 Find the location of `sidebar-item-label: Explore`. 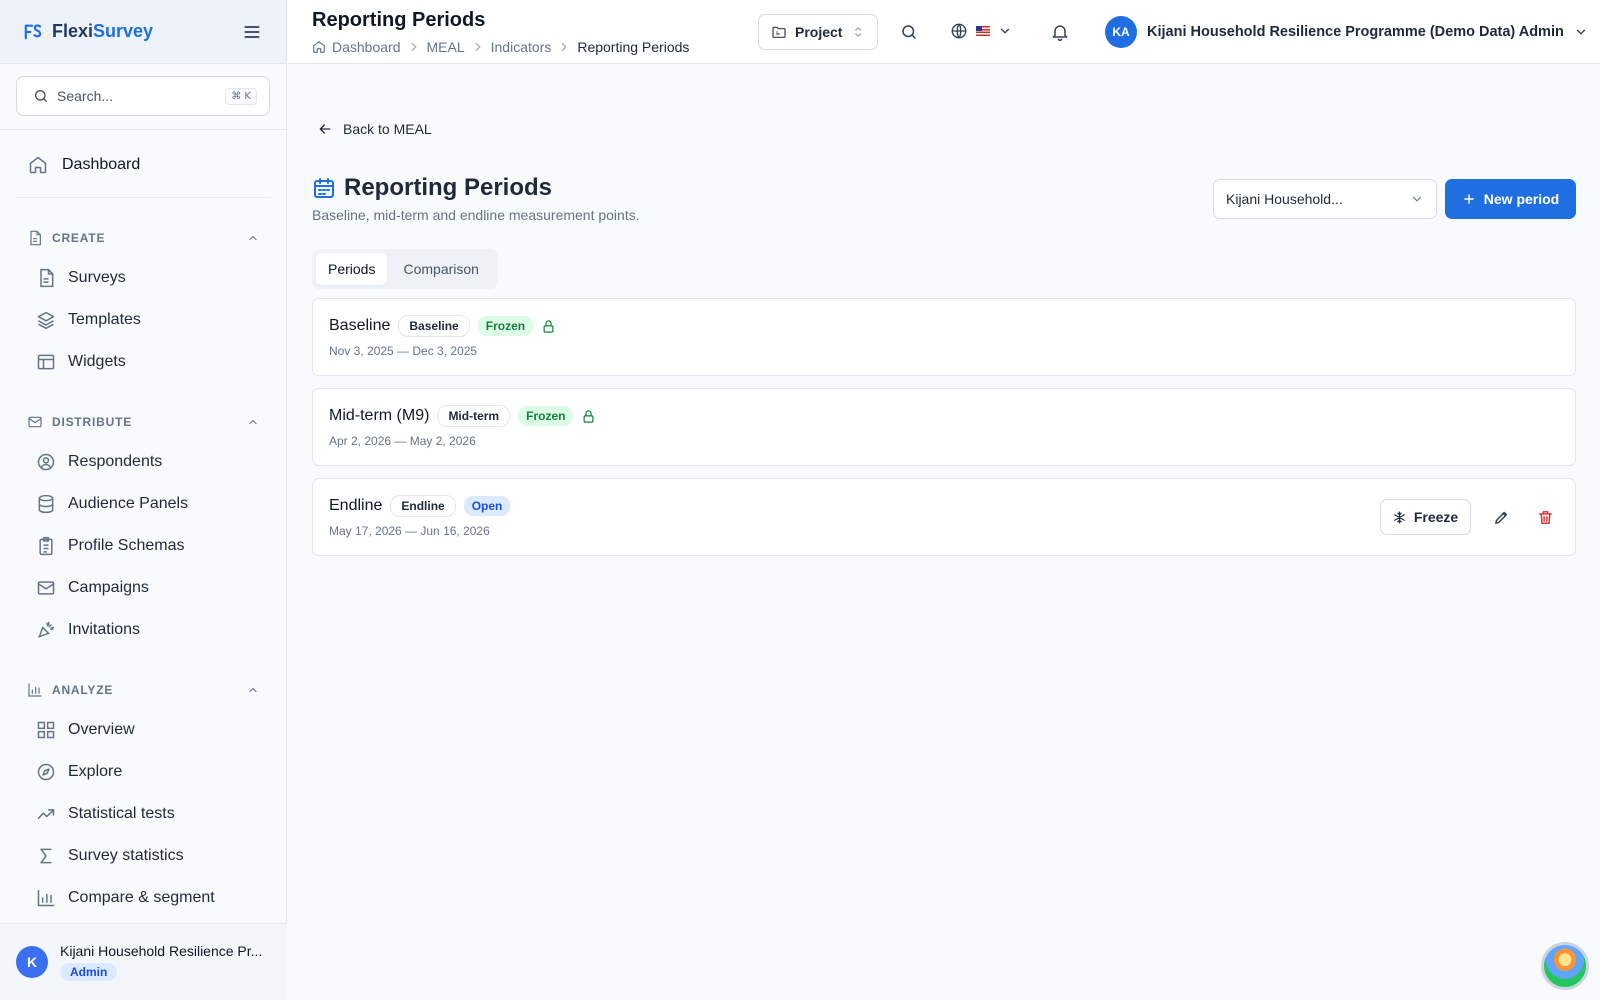

sidebar-item-label: Explore is located at coordinates (95, 771).